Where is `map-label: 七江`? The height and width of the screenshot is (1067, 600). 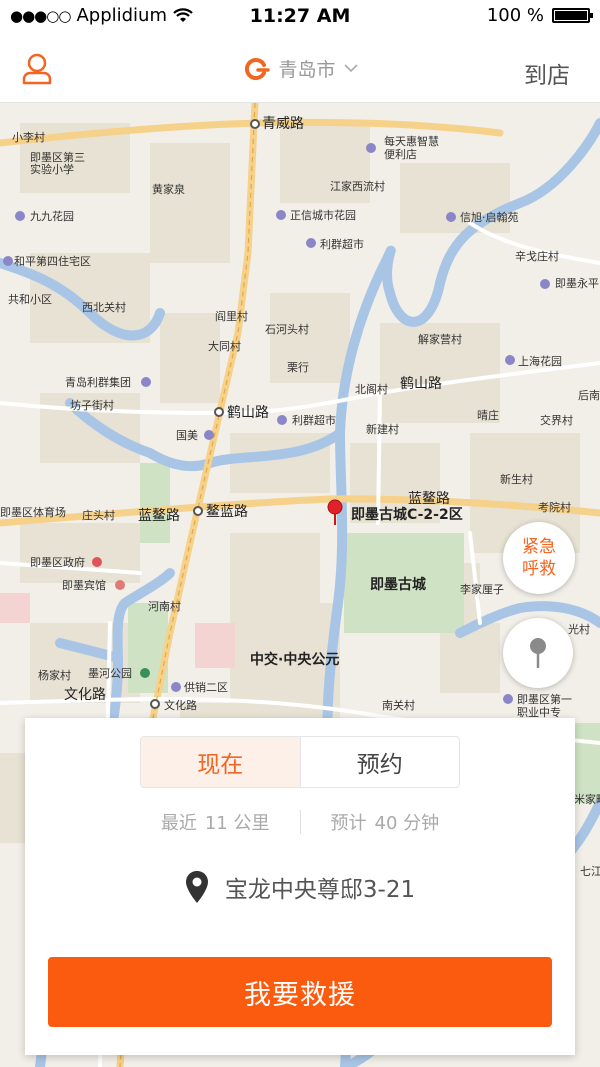
map-label: 七江 is located at coordinates (590, 871).